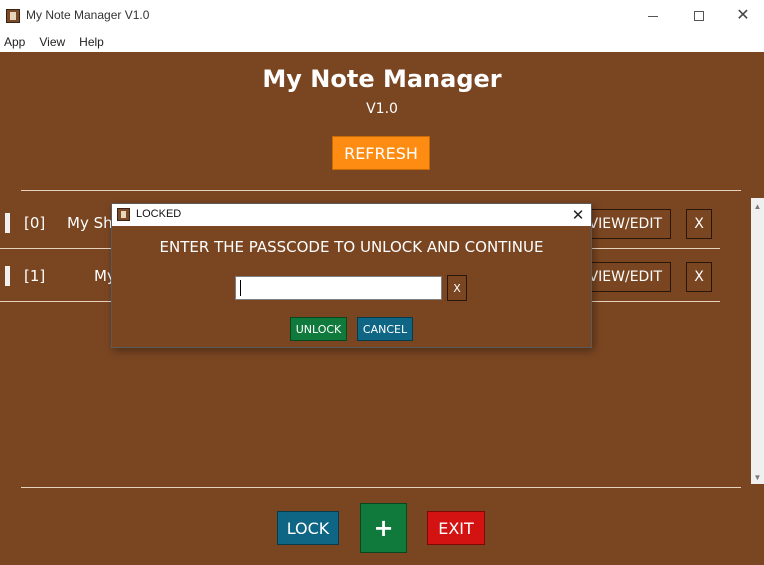 The height and width of the screenshot is (565, 764). What do you see at coordinates (381, 190) in the screenshot?
I see `divider-top` at bounding box center [381, 190].